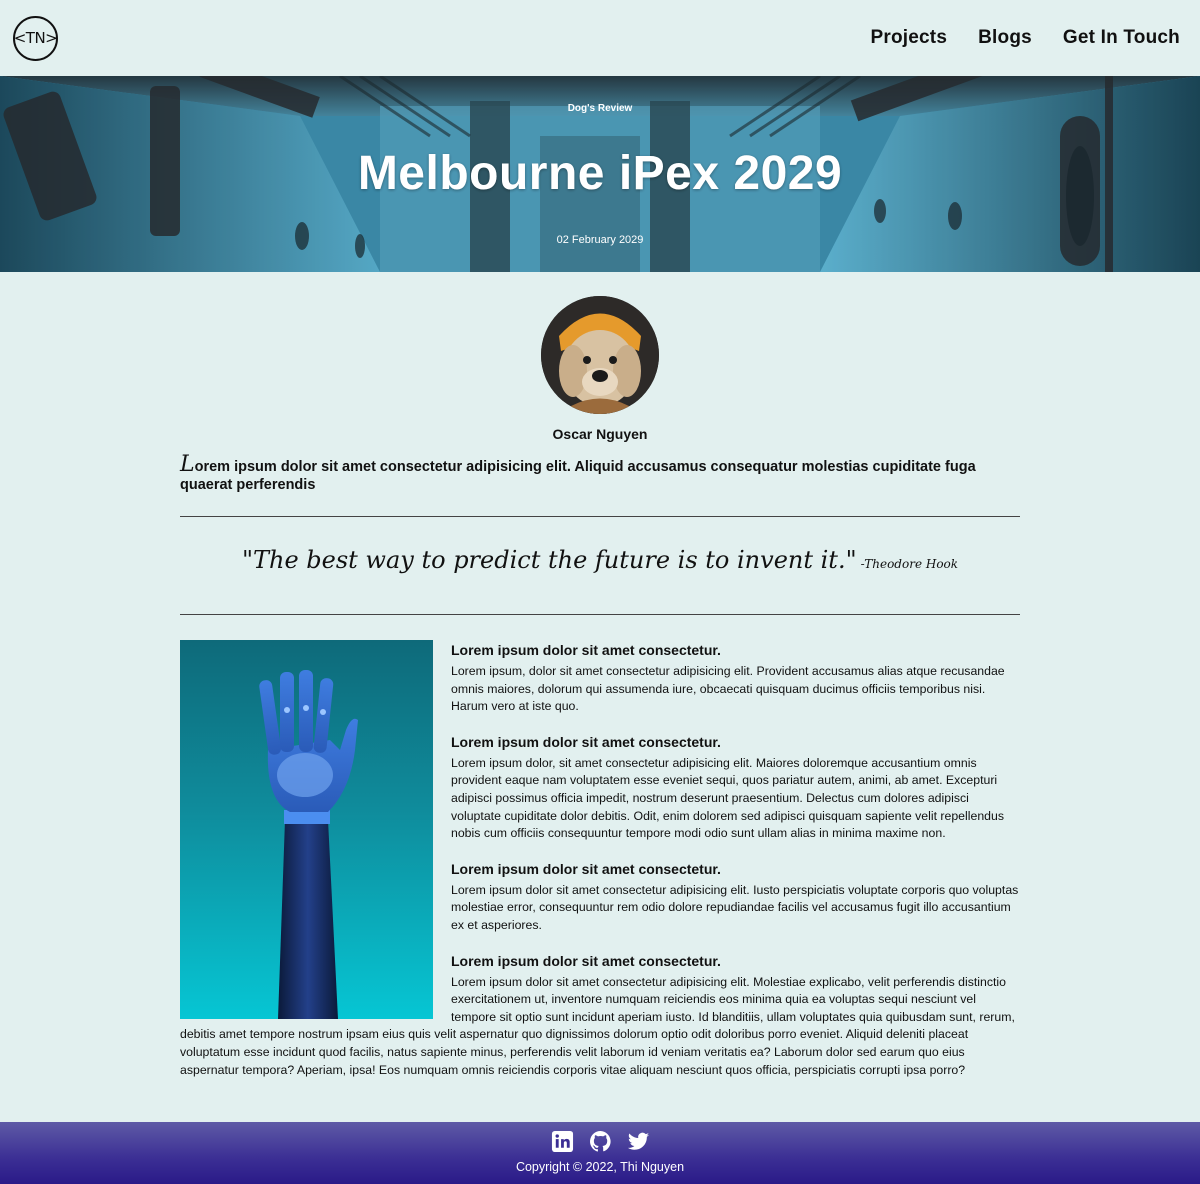 This screenshot has width=1200, height=1184. What do you see at coordinates (600, 434) in the screenshot?
I see `author-name: Oscar Nguyen` at bounding box center [600, 434].